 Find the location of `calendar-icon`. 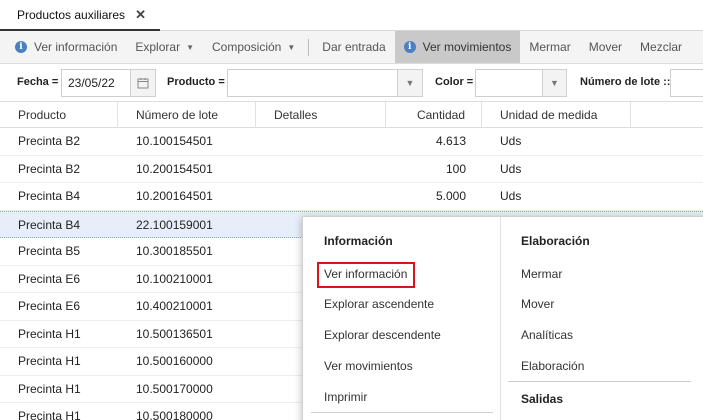

calendar-icon is located at coordinates (143, 83).